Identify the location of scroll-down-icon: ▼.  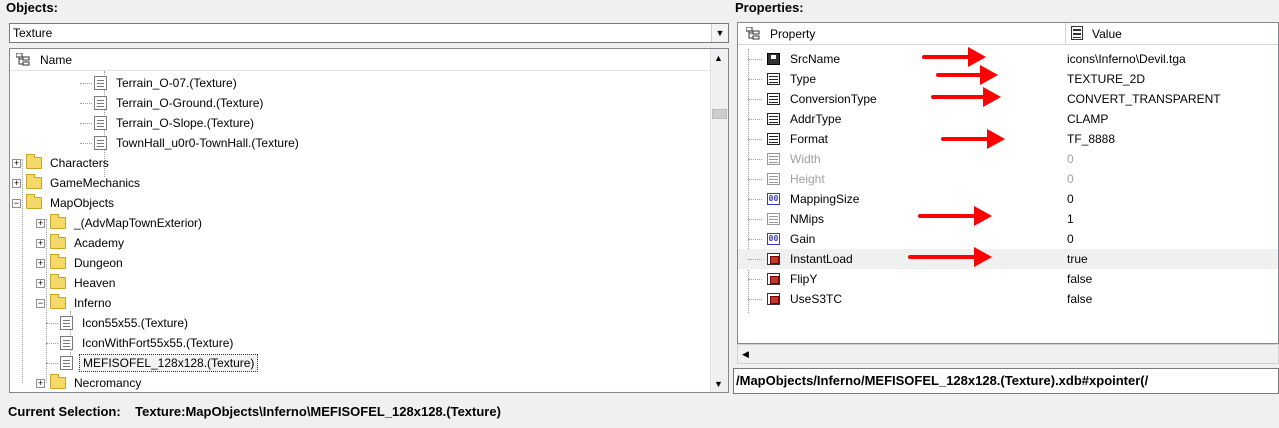
(718, 384).